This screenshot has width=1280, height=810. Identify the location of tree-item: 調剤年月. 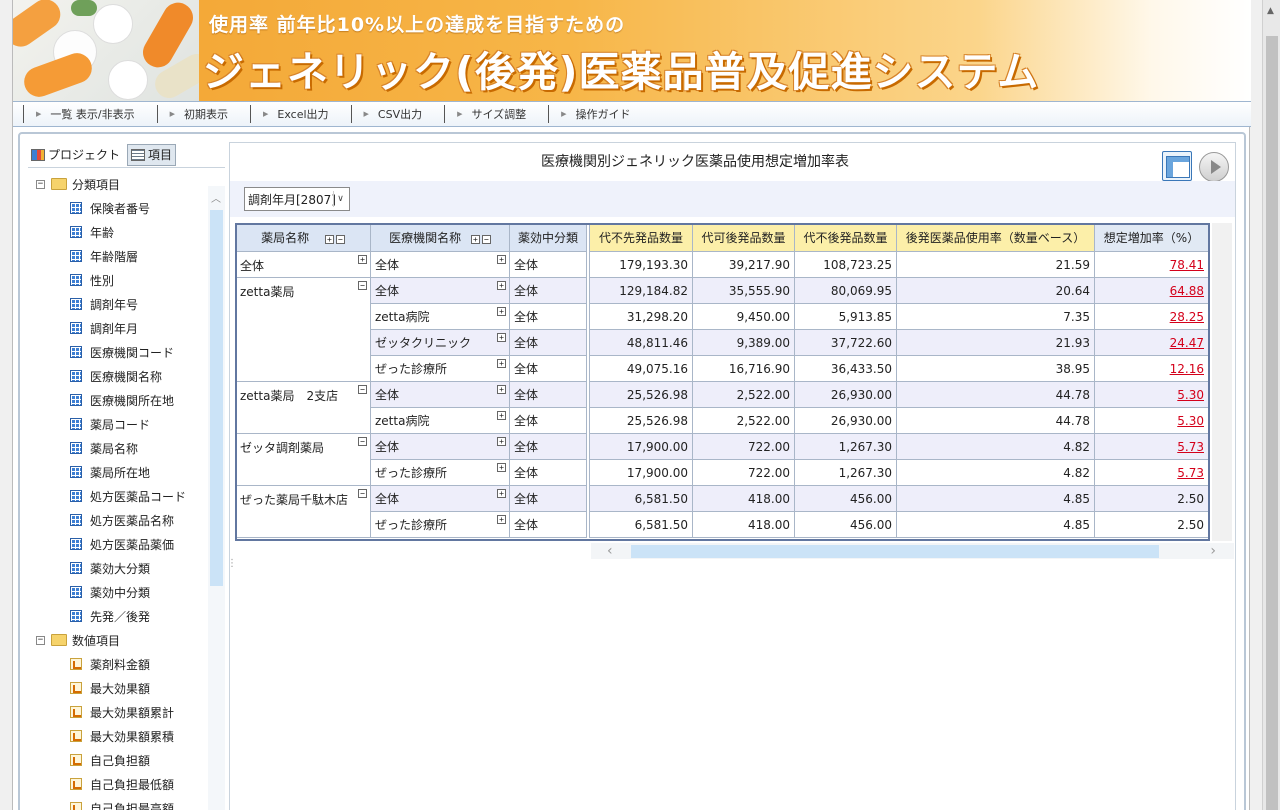
(139, 328).